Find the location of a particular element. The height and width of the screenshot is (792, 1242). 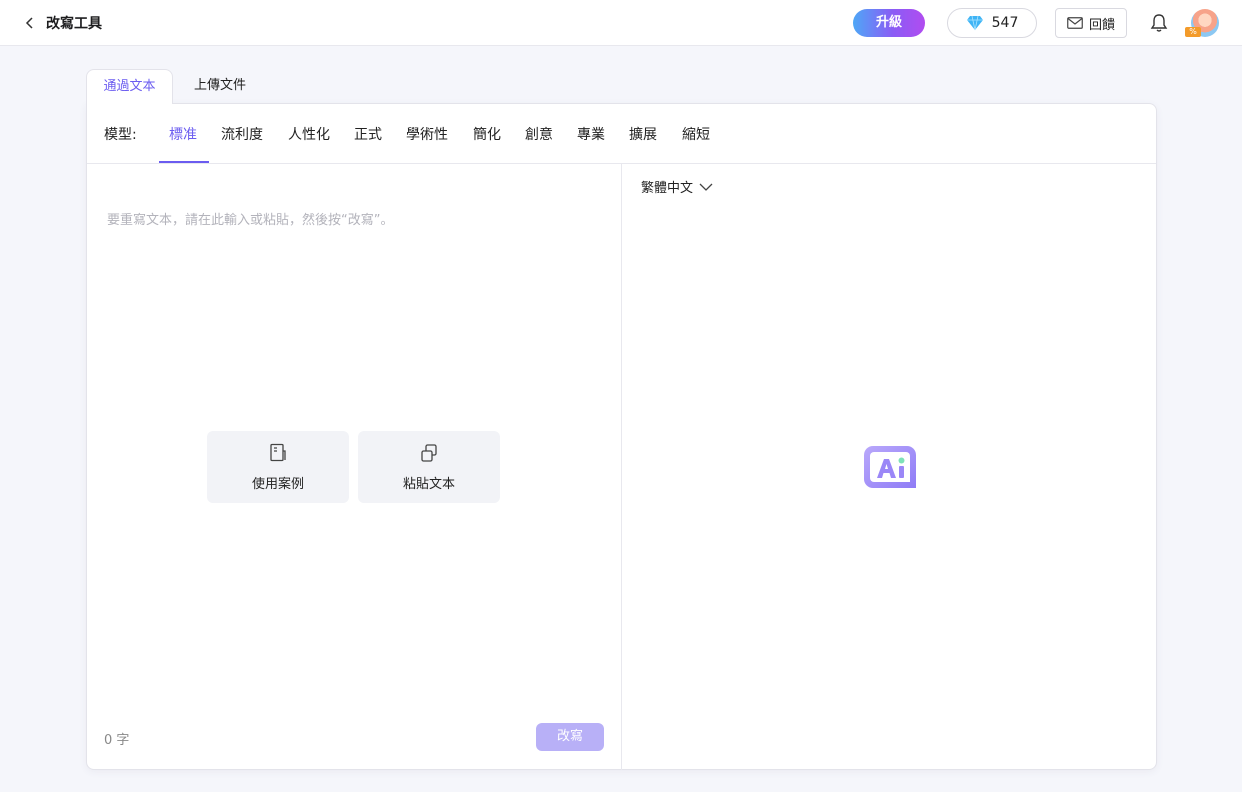

model-active-indicator is located at coordinates (184, 162).